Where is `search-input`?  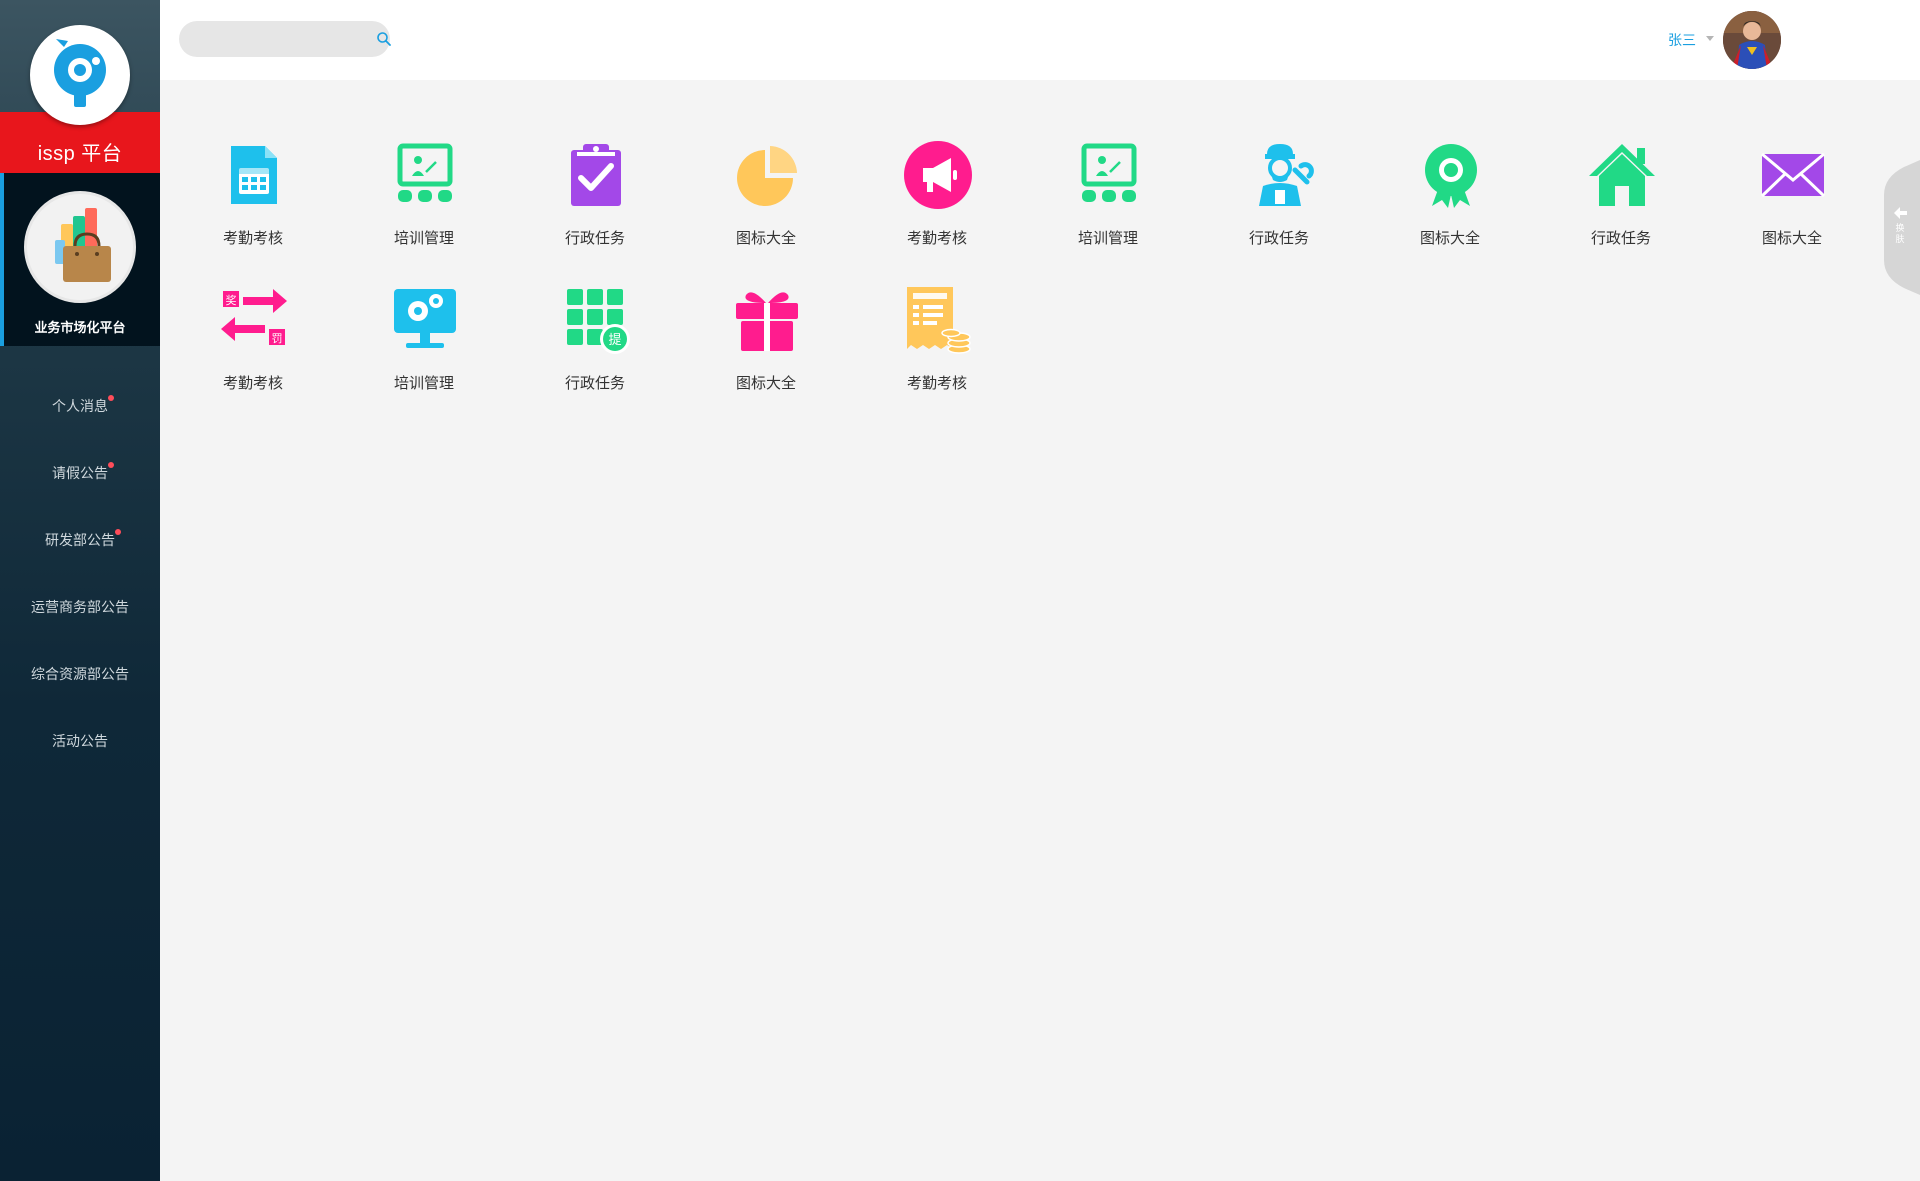
search-input is located at coordinates (273, 39).